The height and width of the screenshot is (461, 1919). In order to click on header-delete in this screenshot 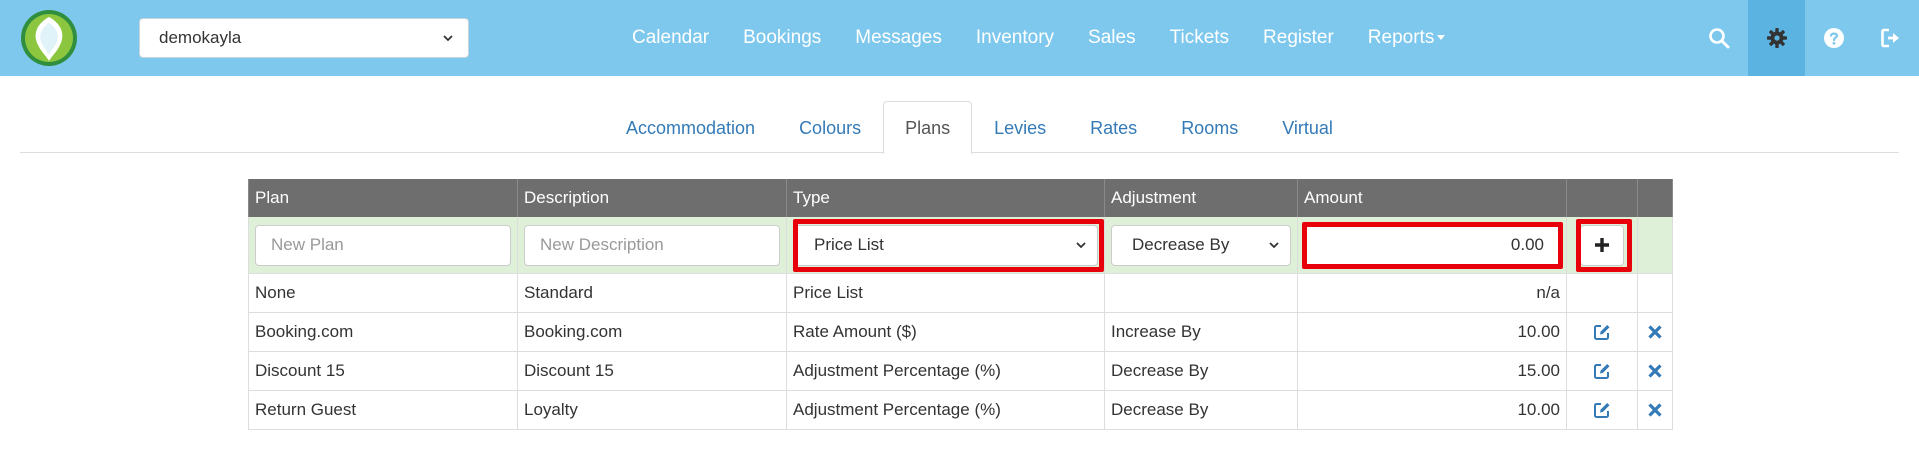, I will do `click(1655, 198)`.